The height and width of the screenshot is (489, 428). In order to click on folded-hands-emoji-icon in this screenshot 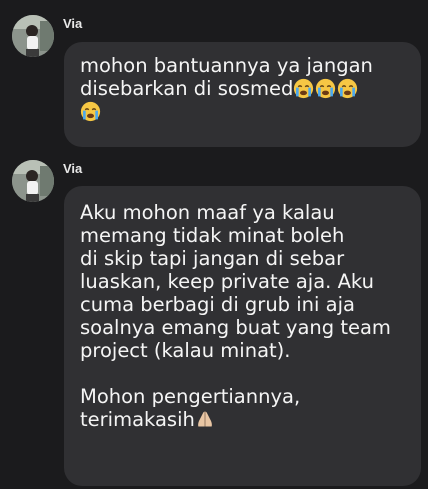, I will do `click(204, 419)`.